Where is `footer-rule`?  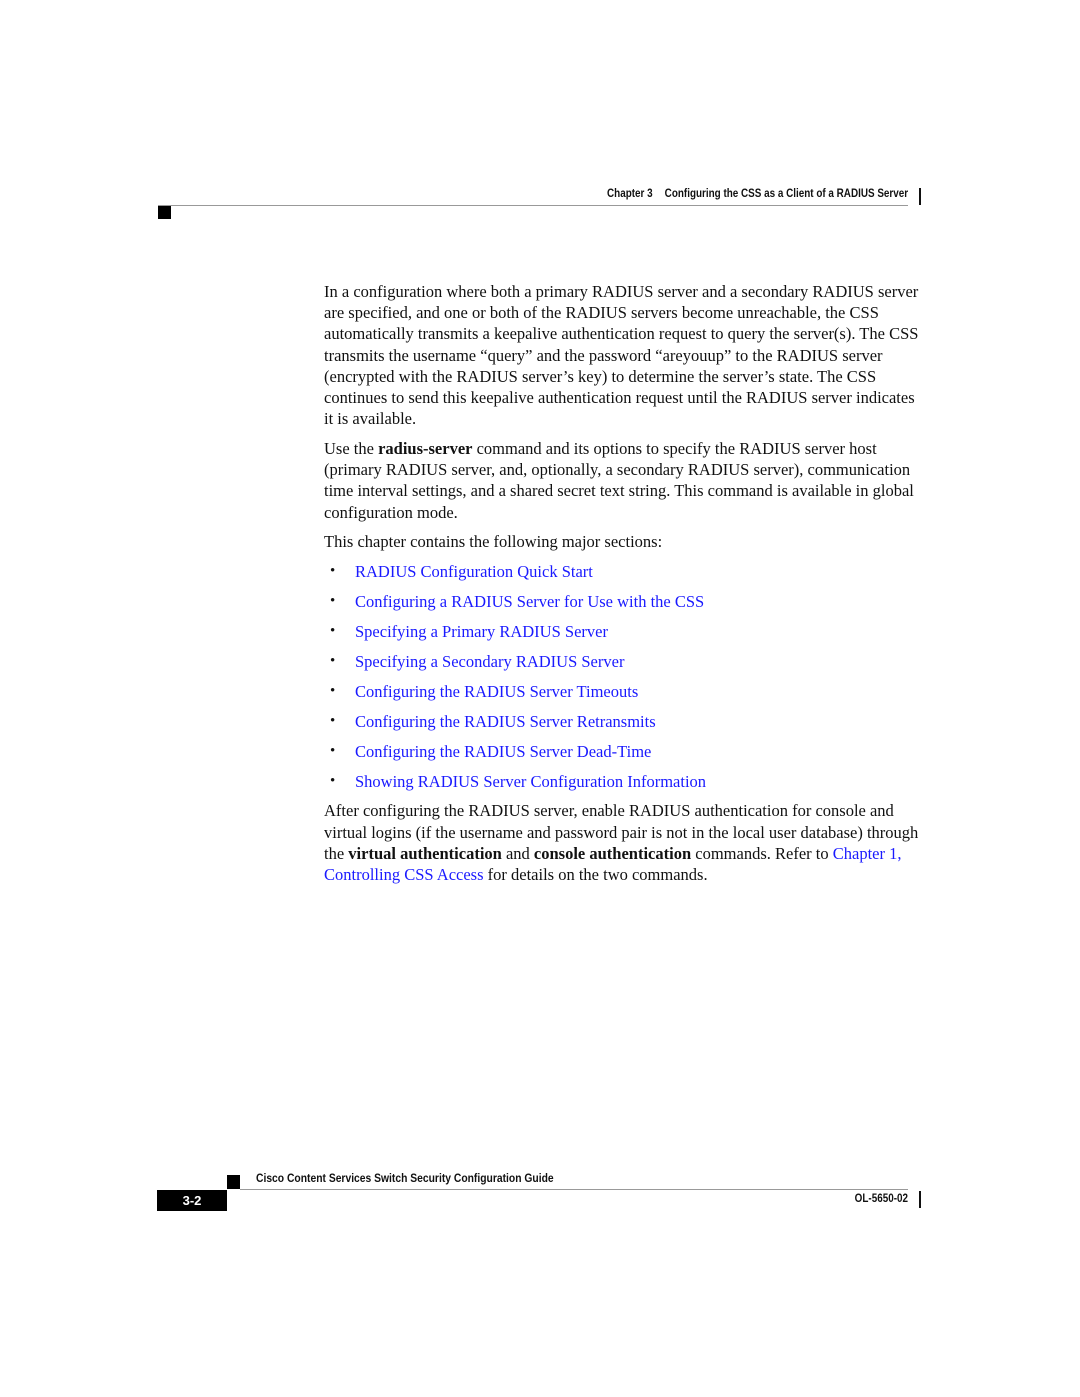
footer-rule is located at coordinates (574, 1189).